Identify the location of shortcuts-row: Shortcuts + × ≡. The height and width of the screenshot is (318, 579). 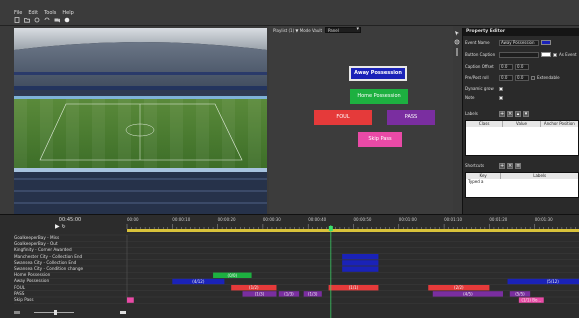
(493, 165).